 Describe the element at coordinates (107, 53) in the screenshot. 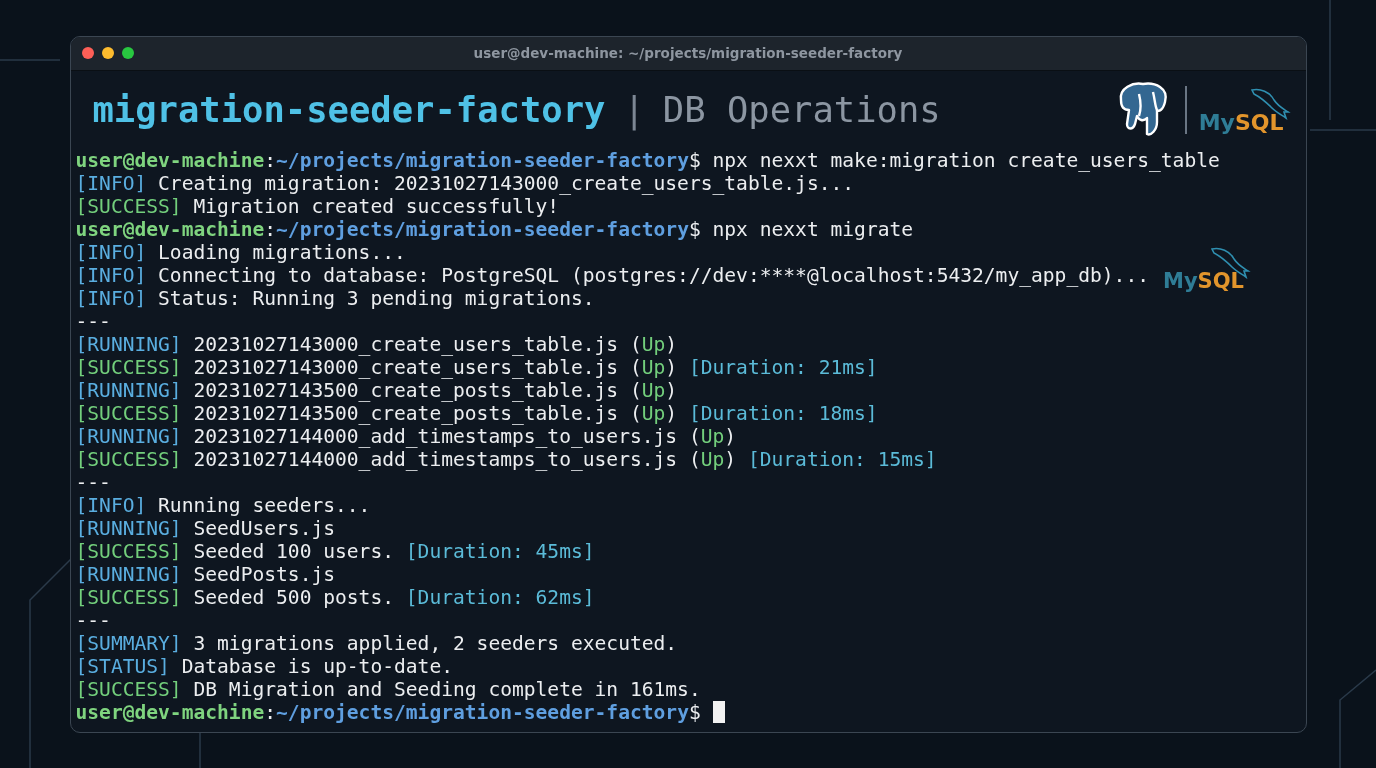

I see `minimize-button` at that location.